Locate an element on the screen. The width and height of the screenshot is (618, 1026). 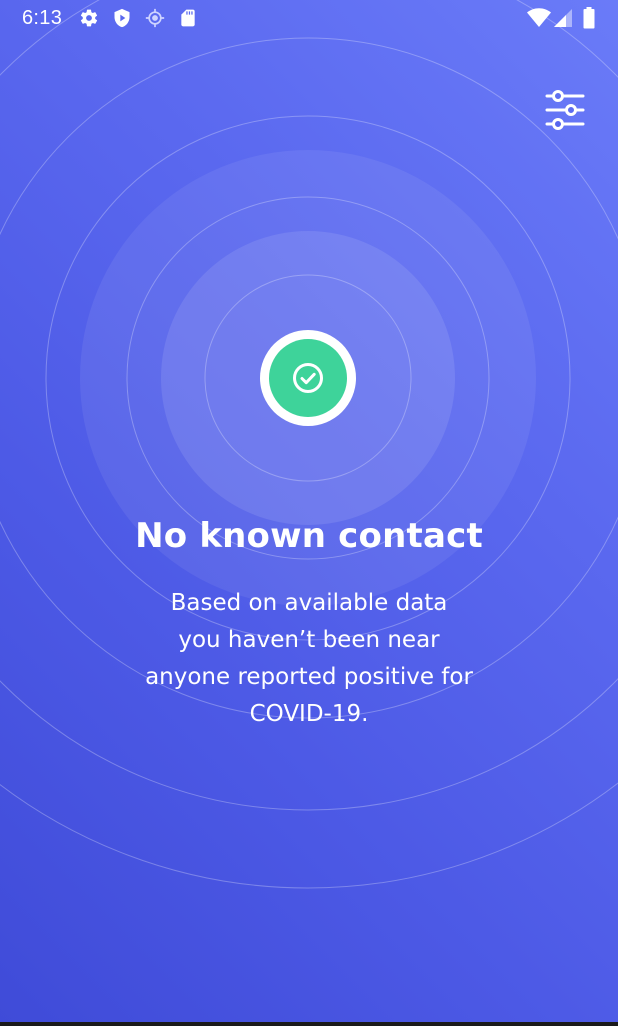
sliders-icon is located at coordinates (565, 110).